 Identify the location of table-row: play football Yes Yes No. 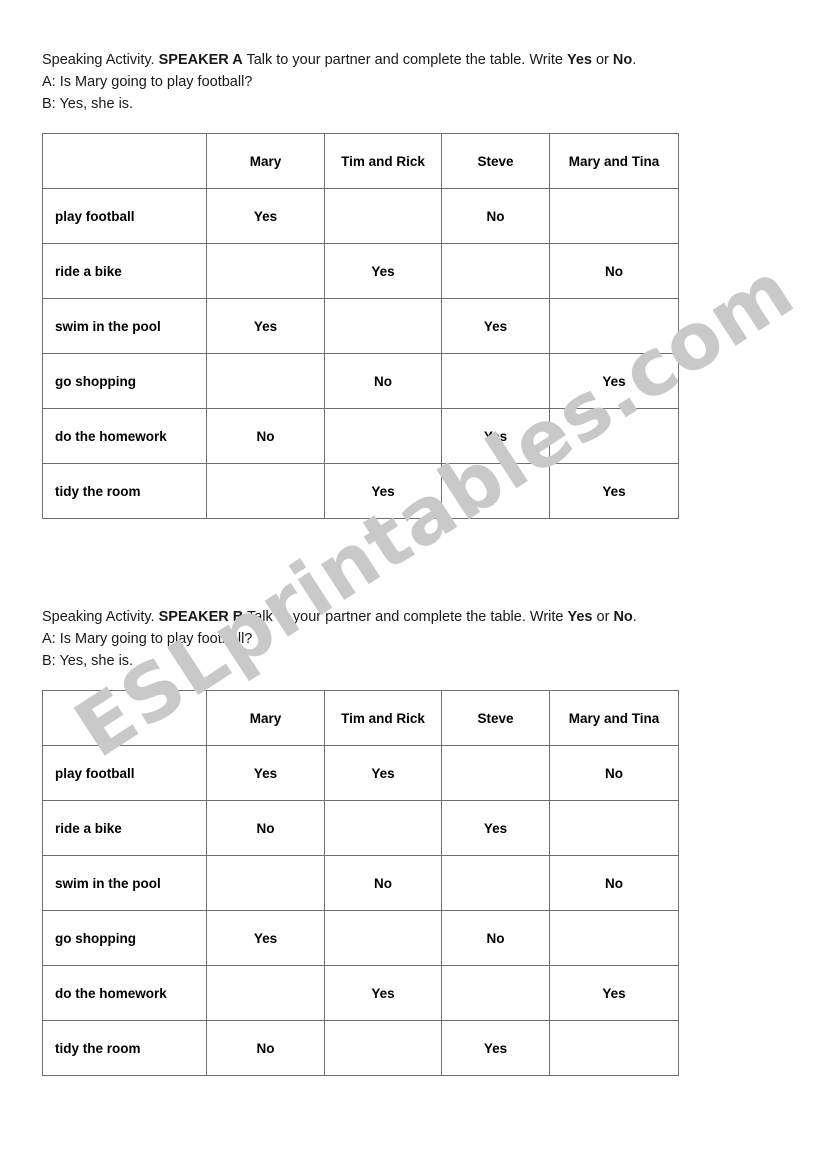
(360, 773).